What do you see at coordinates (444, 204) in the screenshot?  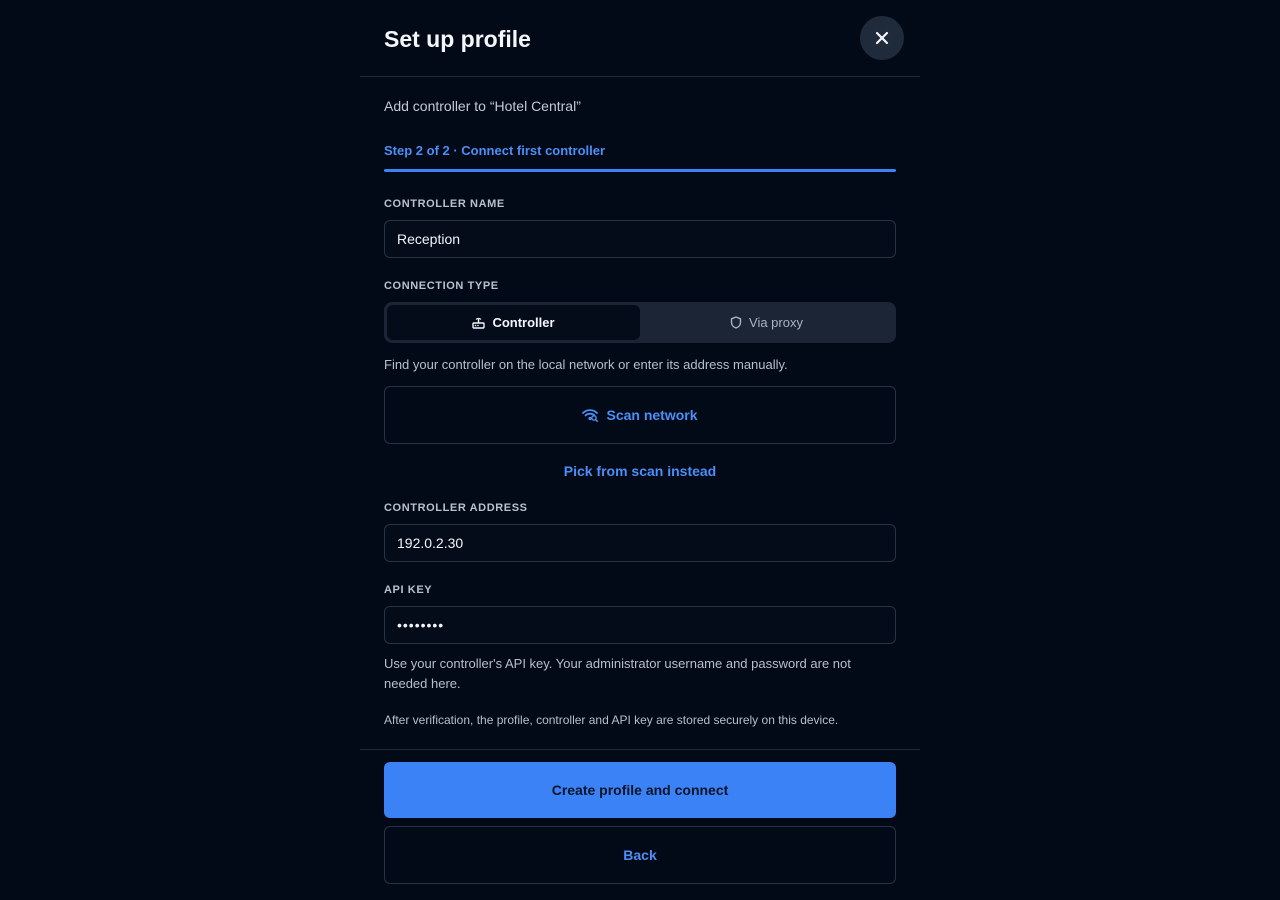 I see `controller-name-label: CONTROLLER NAME` at bounding box center [444, 204].